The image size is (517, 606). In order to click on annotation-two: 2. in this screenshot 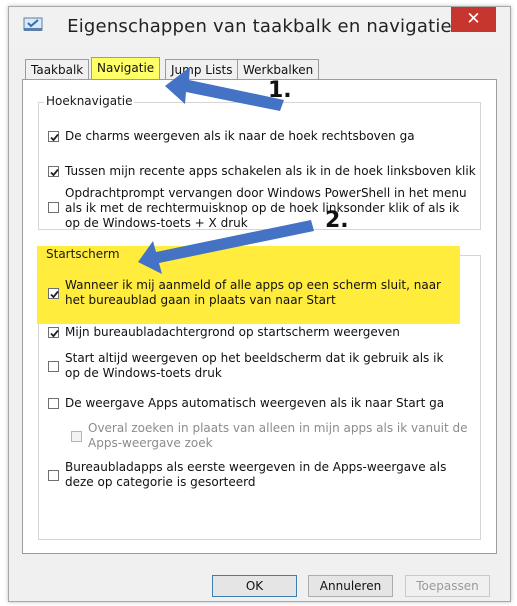, I will do `click(337, 220)`.